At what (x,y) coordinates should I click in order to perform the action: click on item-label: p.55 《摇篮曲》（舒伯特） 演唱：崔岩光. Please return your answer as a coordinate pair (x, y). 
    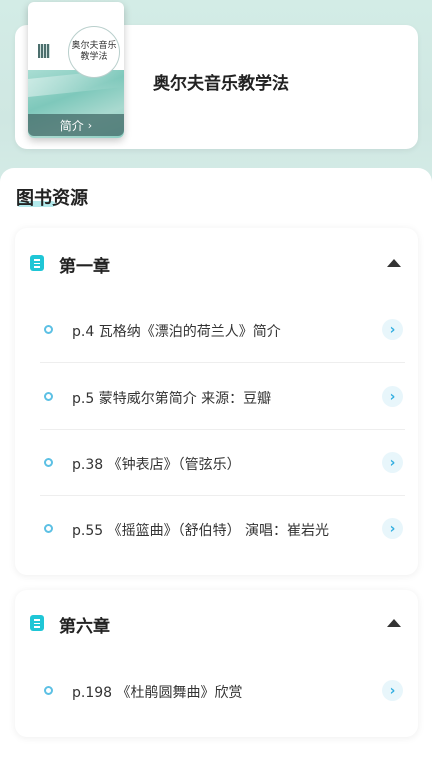
    Looking at the image, I should click on (201, 531).